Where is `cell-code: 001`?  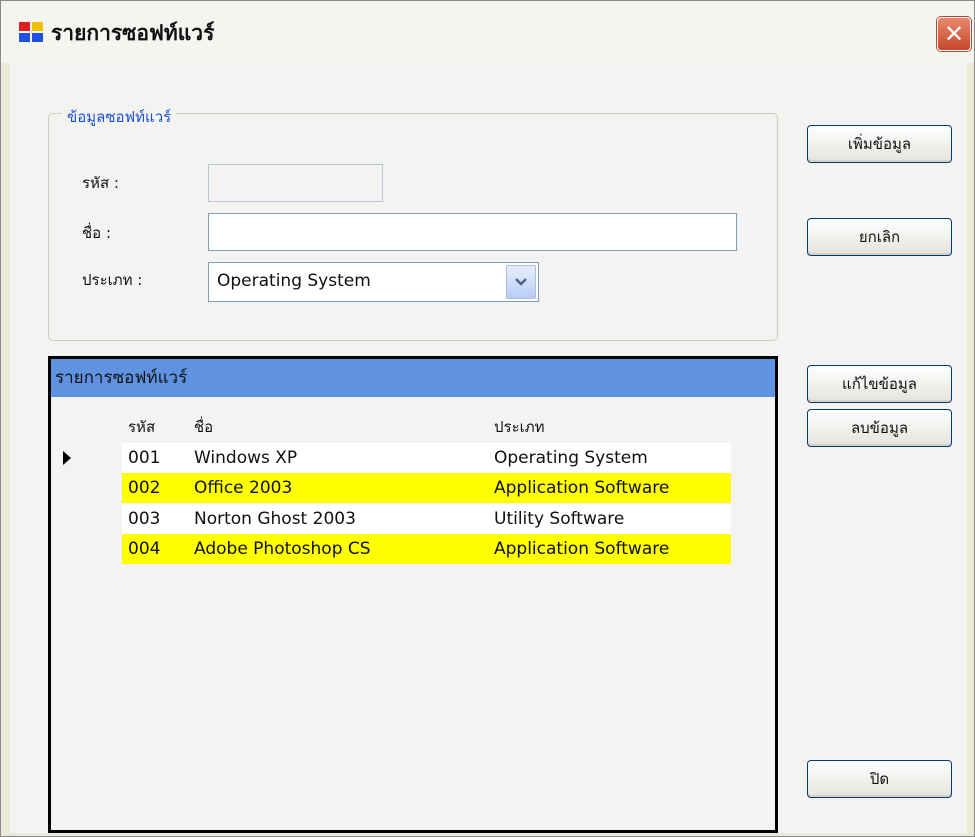
cell-code: 001 is located at coordinates (144, 458).